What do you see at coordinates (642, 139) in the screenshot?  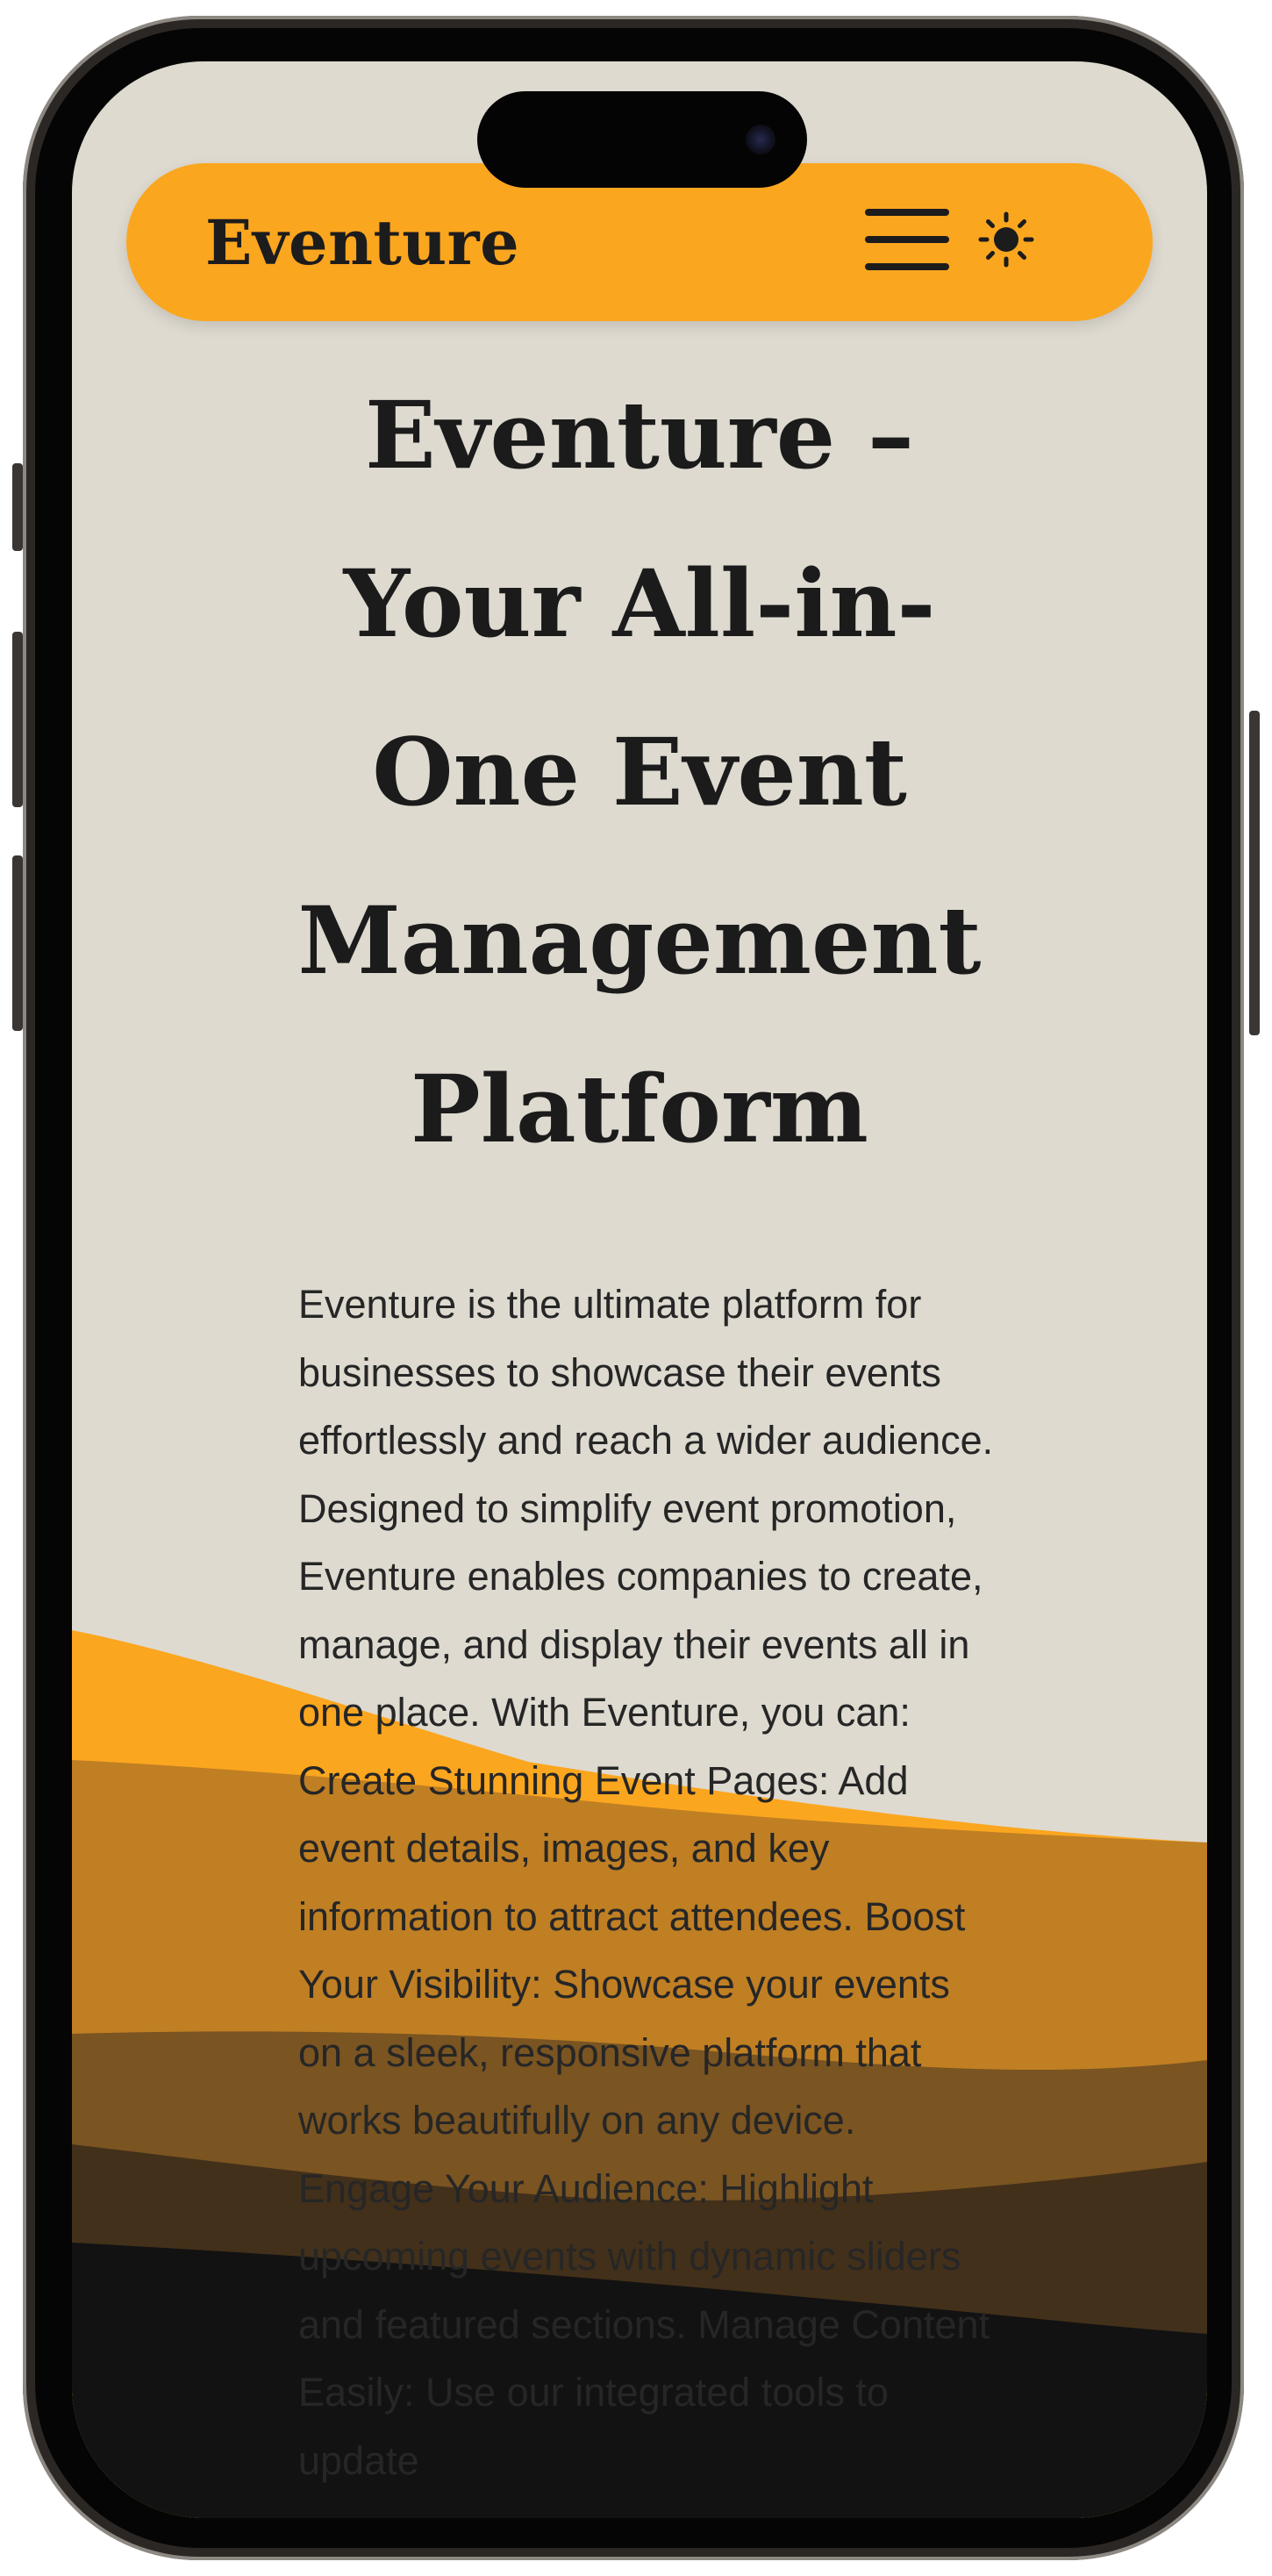 I see `dynamic-island` at bounding box center [642, 139].